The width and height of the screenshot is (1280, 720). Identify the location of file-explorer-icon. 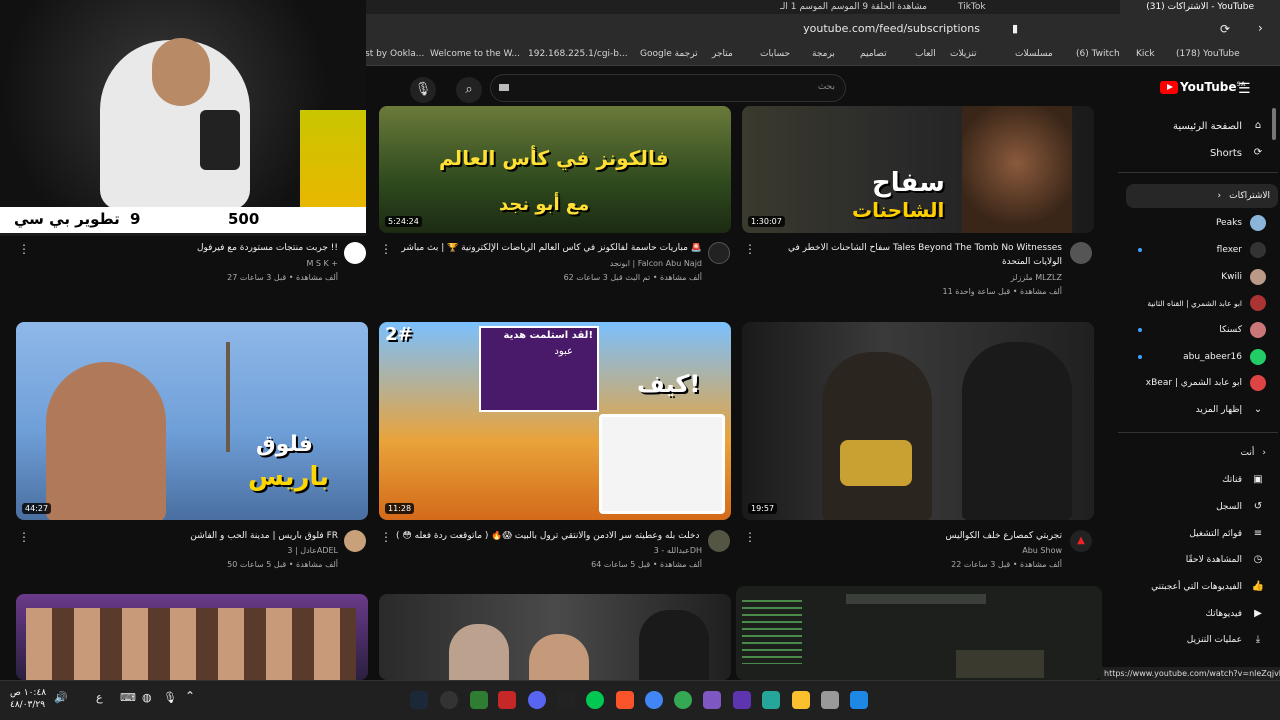
(801, 700).